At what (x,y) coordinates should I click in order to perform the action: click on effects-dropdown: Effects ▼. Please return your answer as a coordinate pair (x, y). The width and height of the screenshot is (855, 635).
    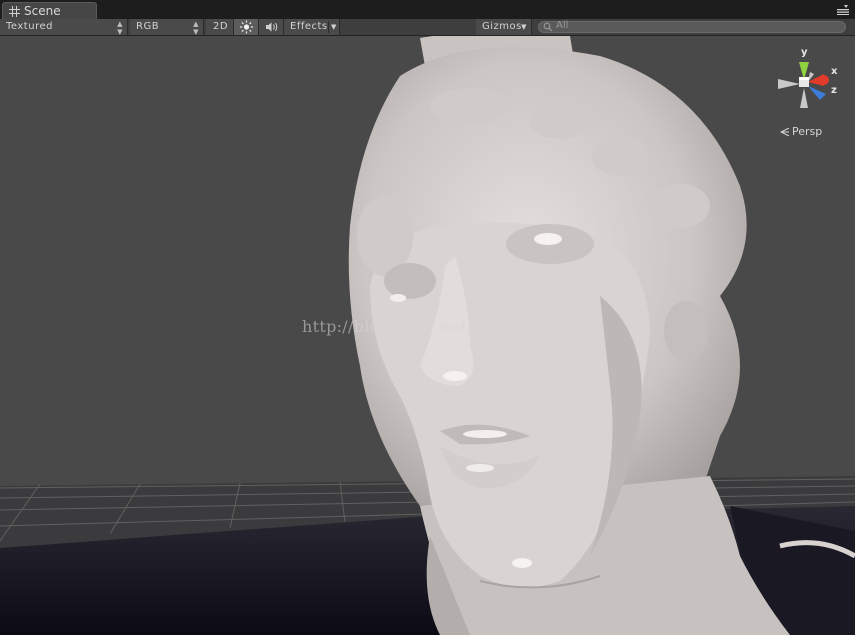
    Looking at the image, I should click on (312, 27).